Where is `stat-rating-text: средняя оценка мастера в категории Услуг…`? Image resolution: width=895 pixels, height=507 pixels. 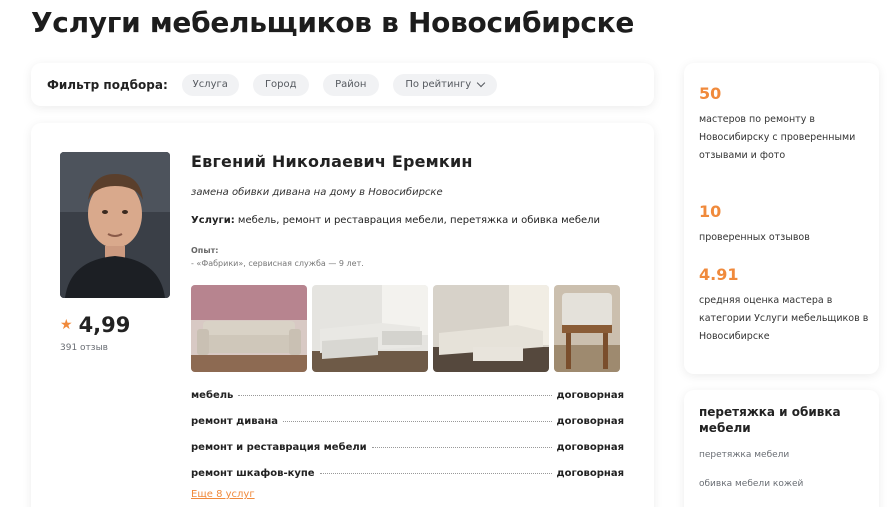 stat-rating-text: средняя оценка мастера в категории Услуг… is located at coordinates (784, 318).